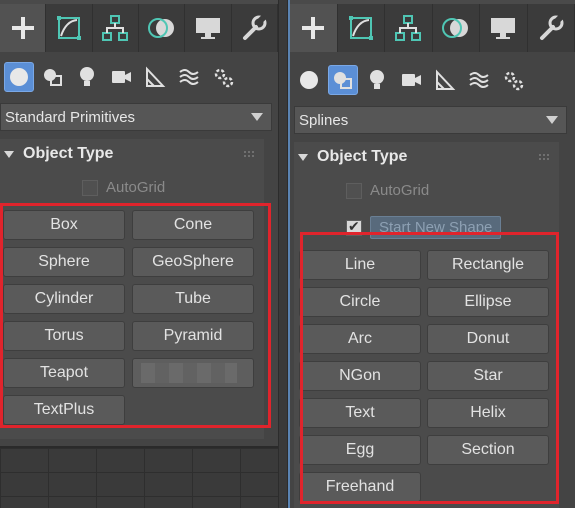 Image resolution: width=575 pixels, height=508 pixels. I want to click on category-dropdown: Splines, so click(430, 120).